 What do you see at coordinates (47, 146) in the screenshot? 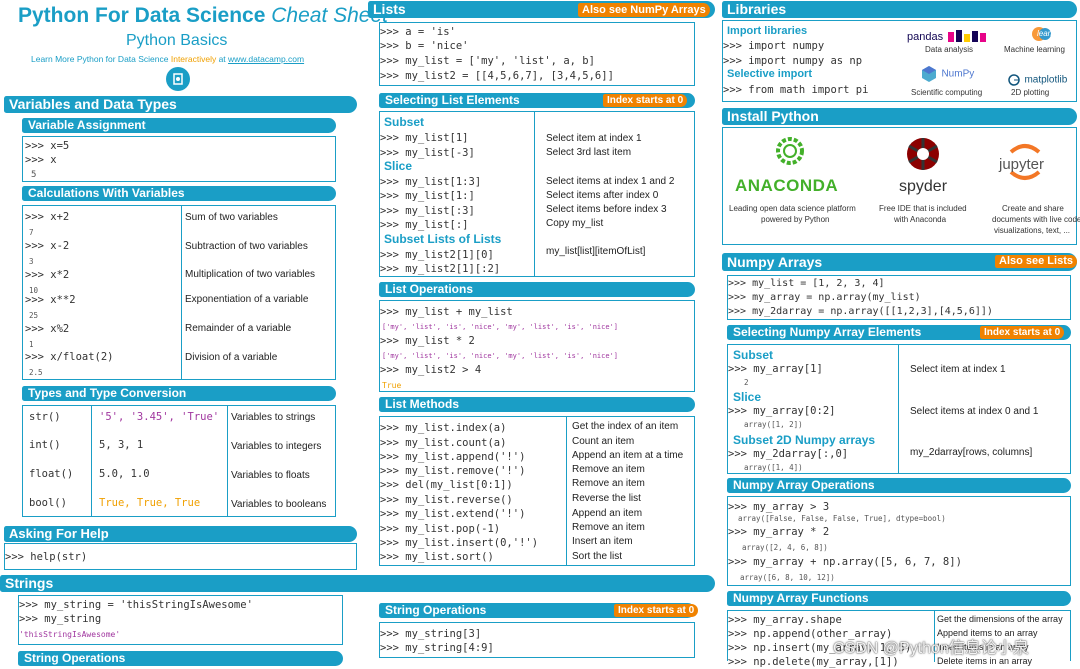
I see `code-line: >>> x=5` at bounding box center [47, 146].